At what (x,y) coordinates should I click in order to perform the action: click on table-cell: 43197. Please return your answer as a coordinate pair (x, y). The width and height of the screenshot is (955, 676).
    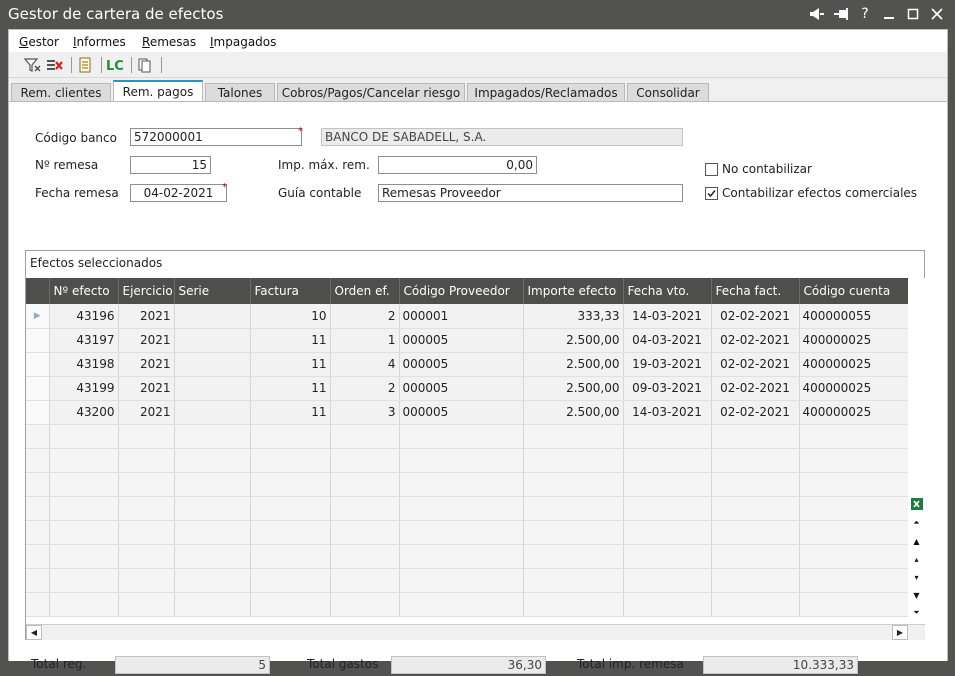
    Looking at the image, I should click on (84, 340).